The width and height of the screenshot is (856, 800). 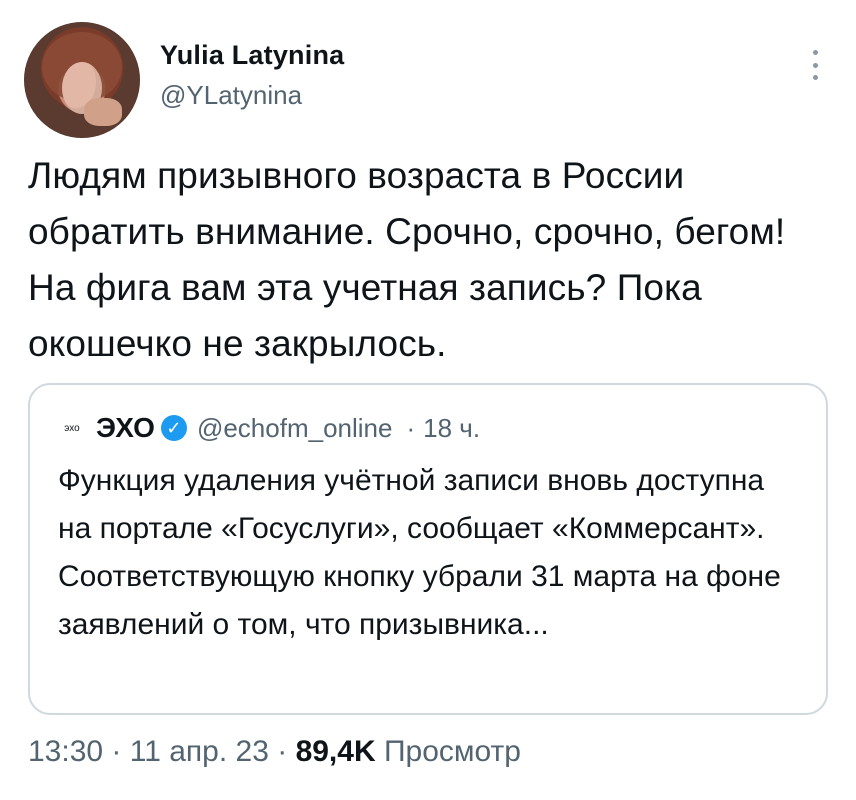 What do you see at coordinates (199, 751) in the screenshot?
I see `tweet-date: 11 апр. 23` at bounding box center [199, 751].